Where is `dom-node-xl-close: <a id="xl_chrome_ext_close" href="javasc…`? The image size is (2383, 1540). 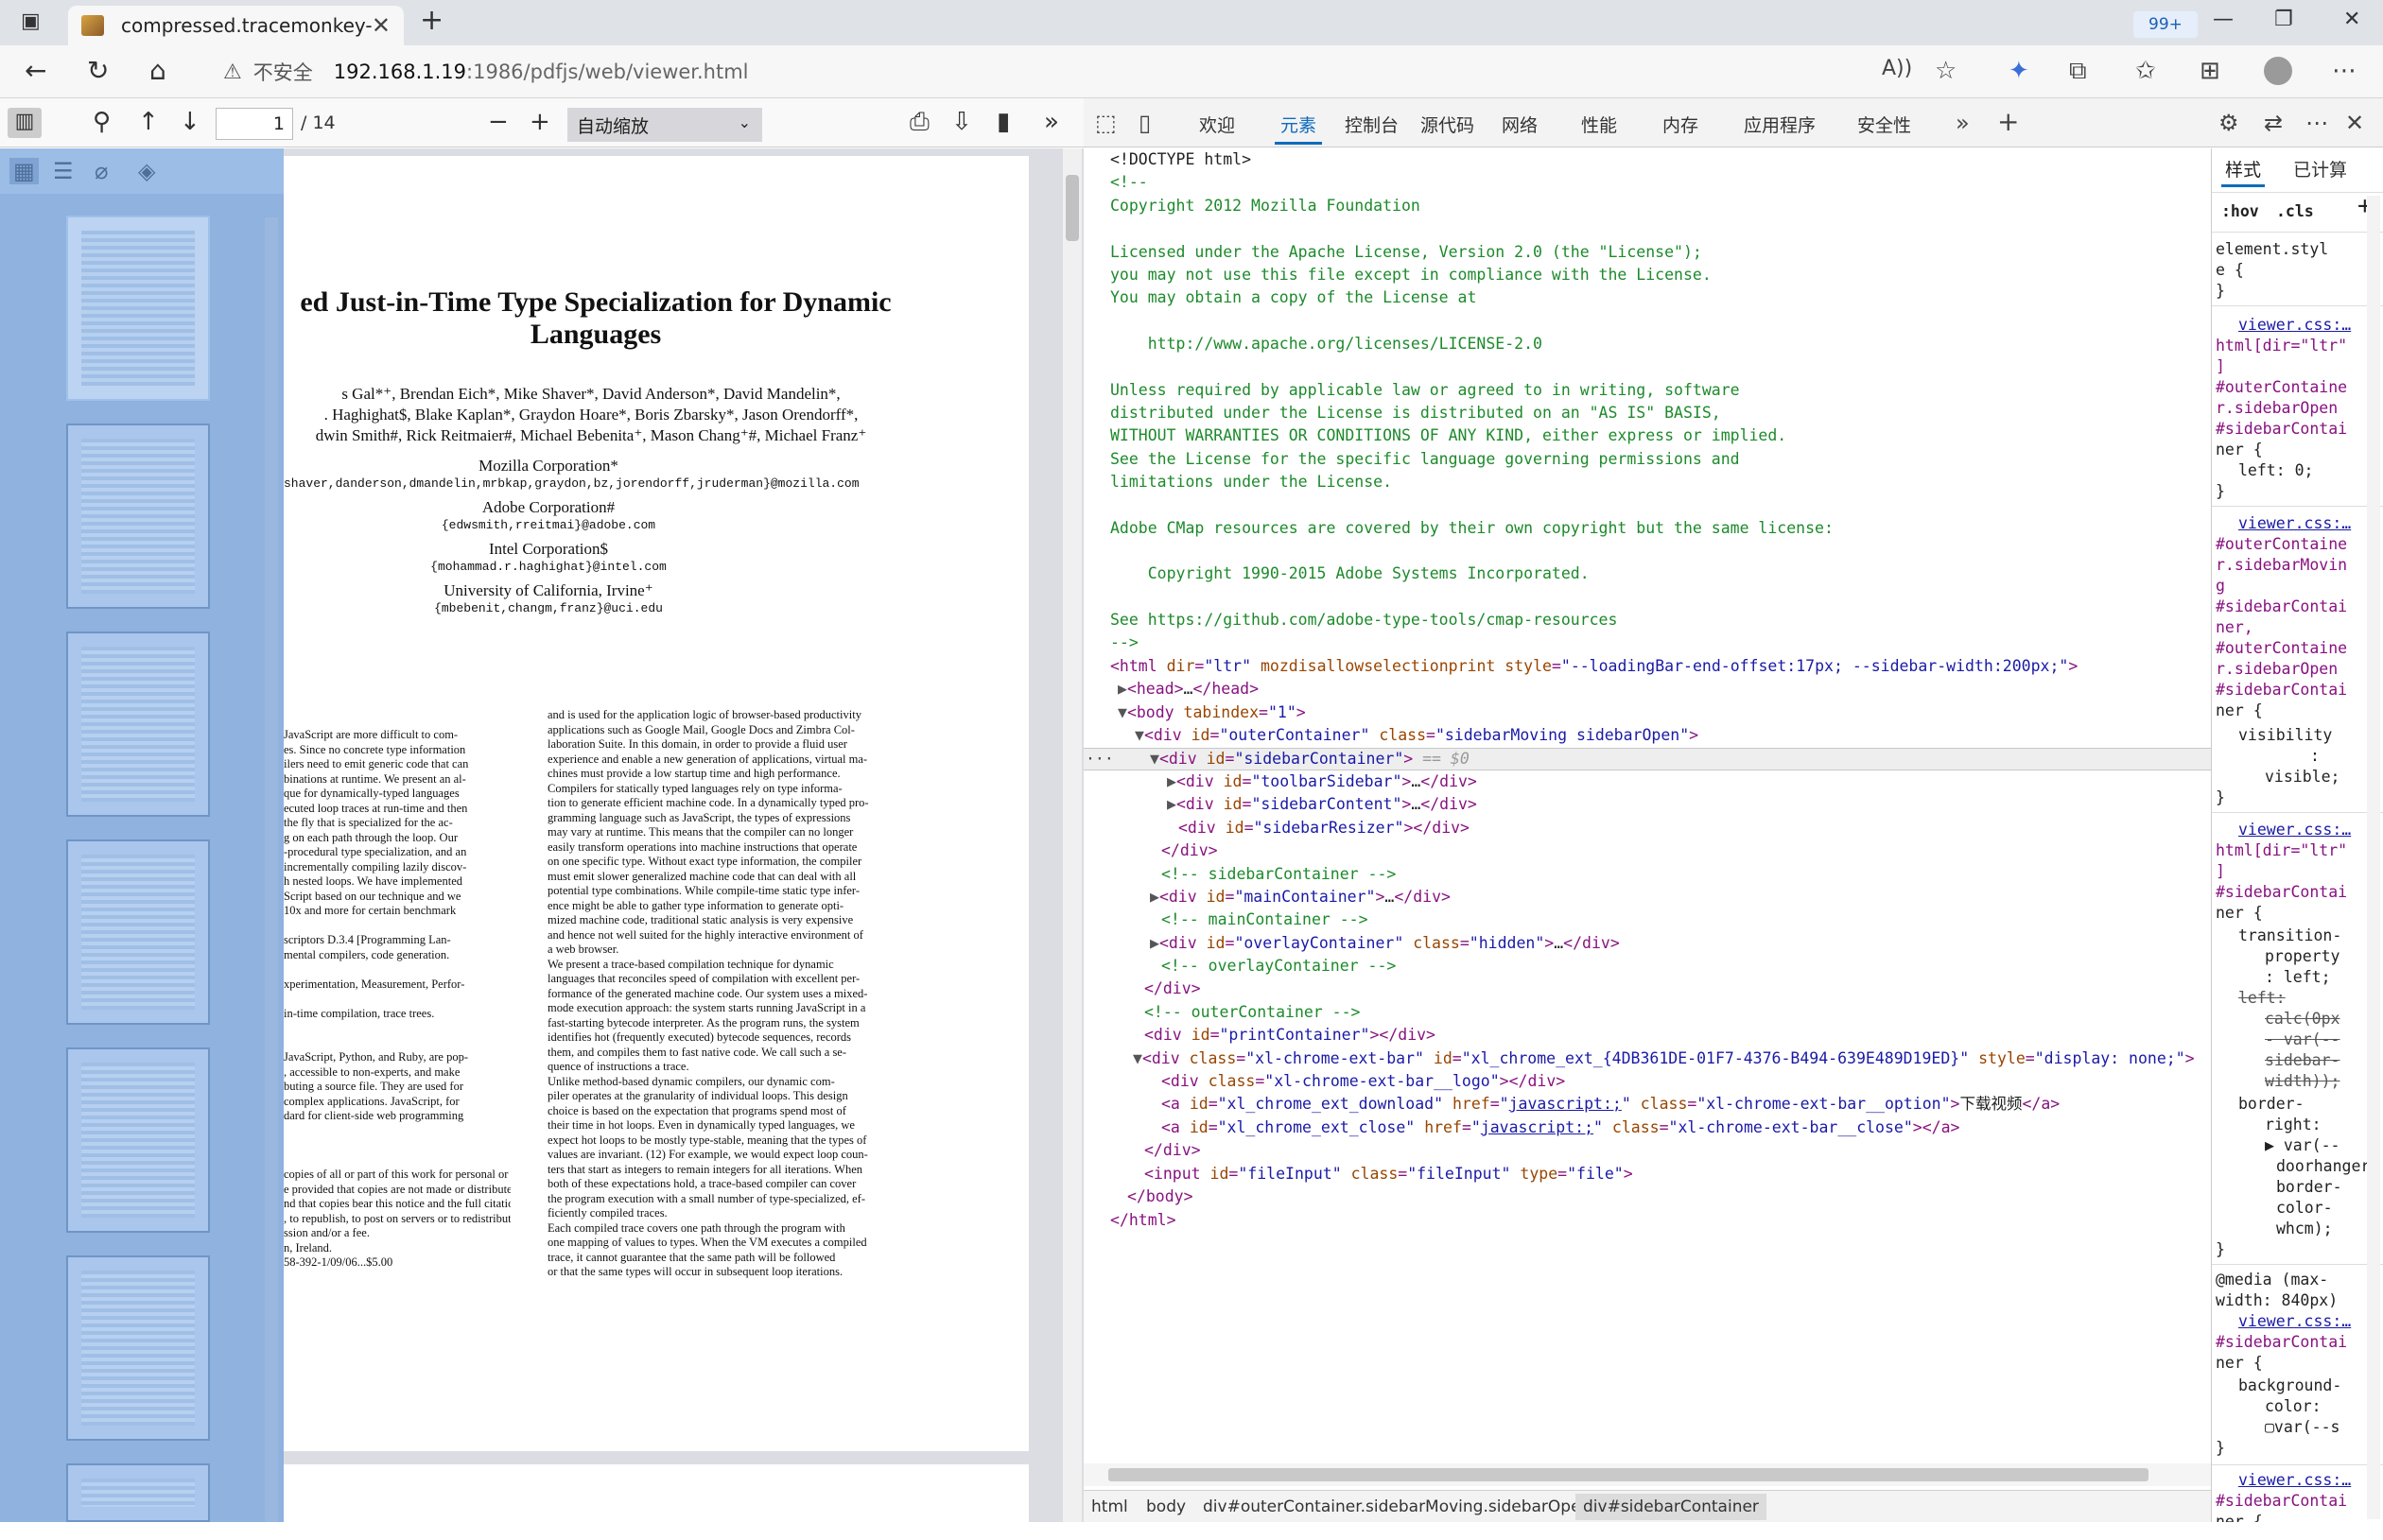
dom-node-xl-close: <a id="xl_chrome_ext_close" href="javasc… is located at coordinates (1560, 1127).